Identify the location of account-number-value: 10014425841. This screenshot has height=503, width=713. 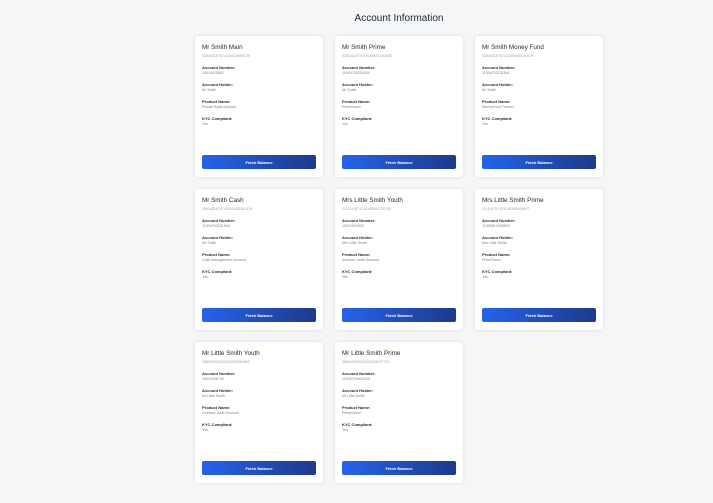
(213, 73).